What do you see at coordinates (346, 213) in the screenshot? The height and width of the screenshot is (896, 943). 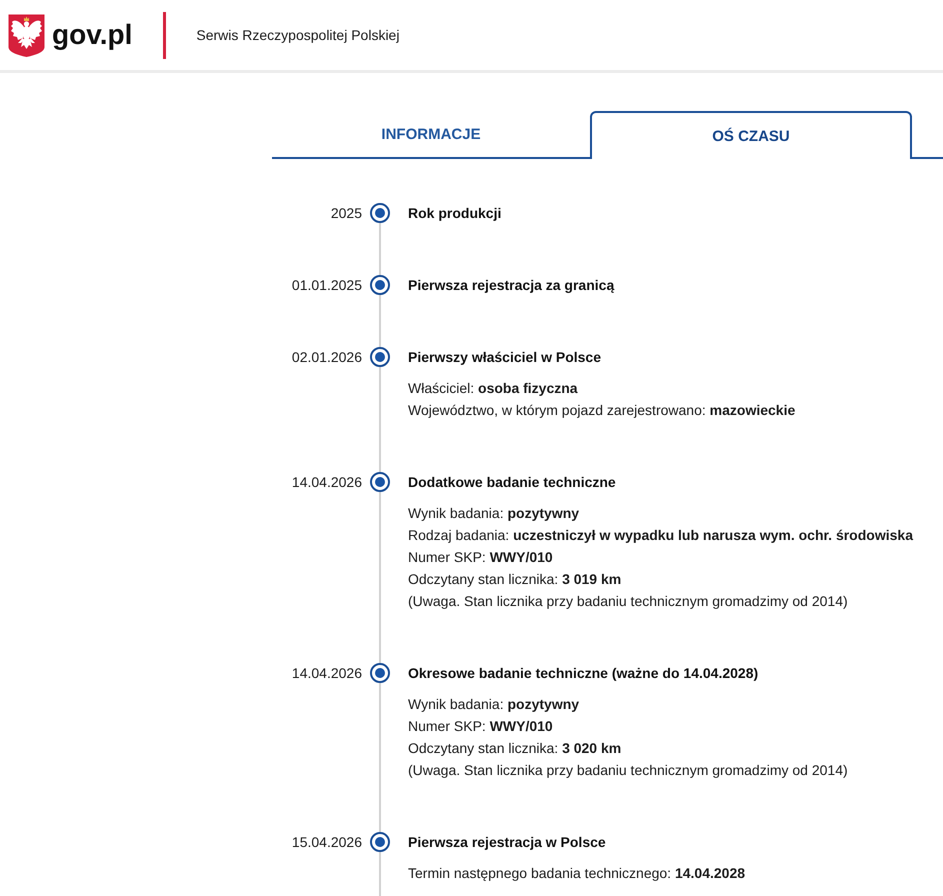 I see `event-date: 2025` at bounding box center [346, 213].